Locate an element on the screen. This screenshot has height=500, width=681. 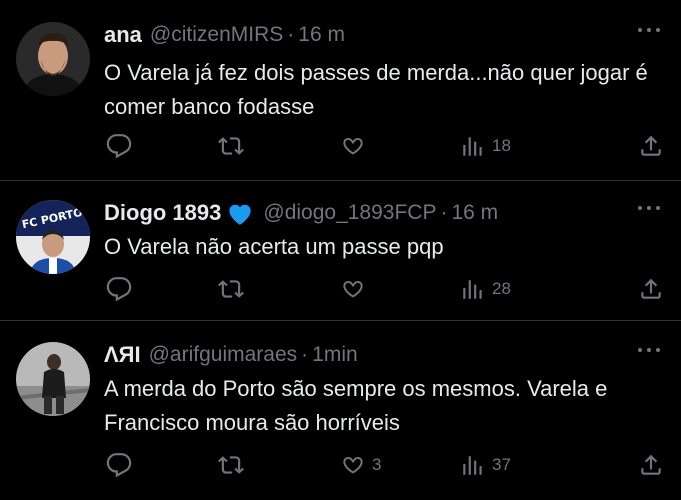
views-button: 28 is located at coordinates (485, 289).